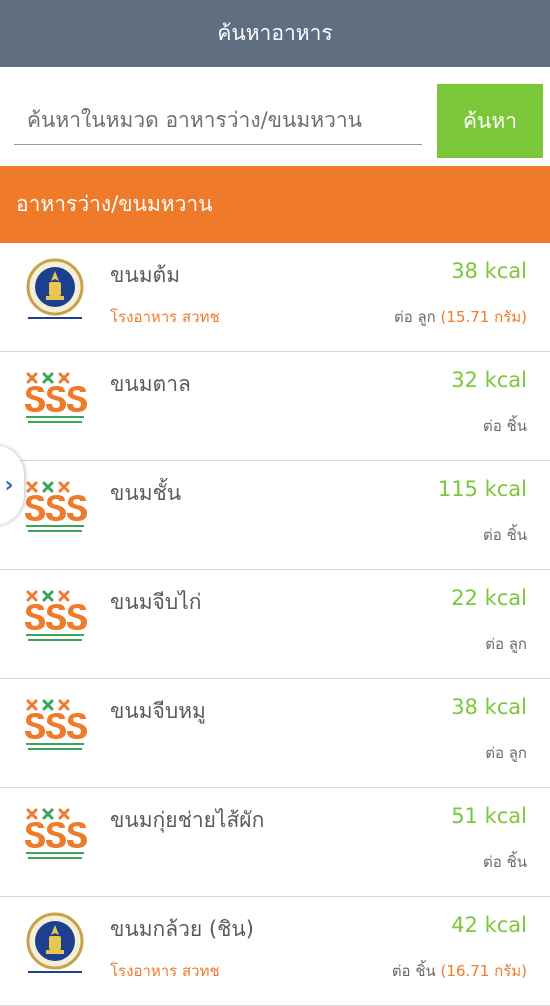 The width and height of the screenshot is (550, 1006). Describe the element at coordinates (275, 733) in the screenshot. I see `list-item: ขนมจีบหมู 38 kcal ต่อ ลูก` at that location.